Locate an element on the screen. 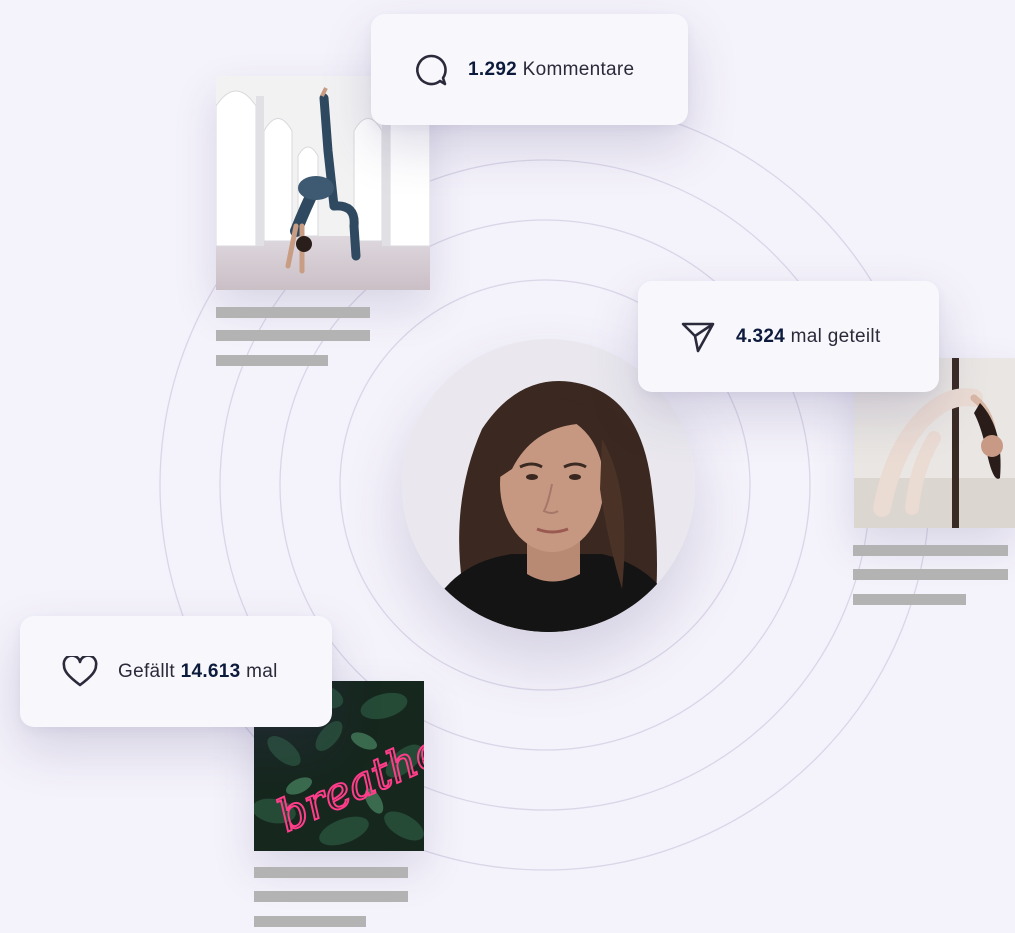 The width and height of the screenshot is (1015, 933). heart-icon is located at coordinates (80, 671).